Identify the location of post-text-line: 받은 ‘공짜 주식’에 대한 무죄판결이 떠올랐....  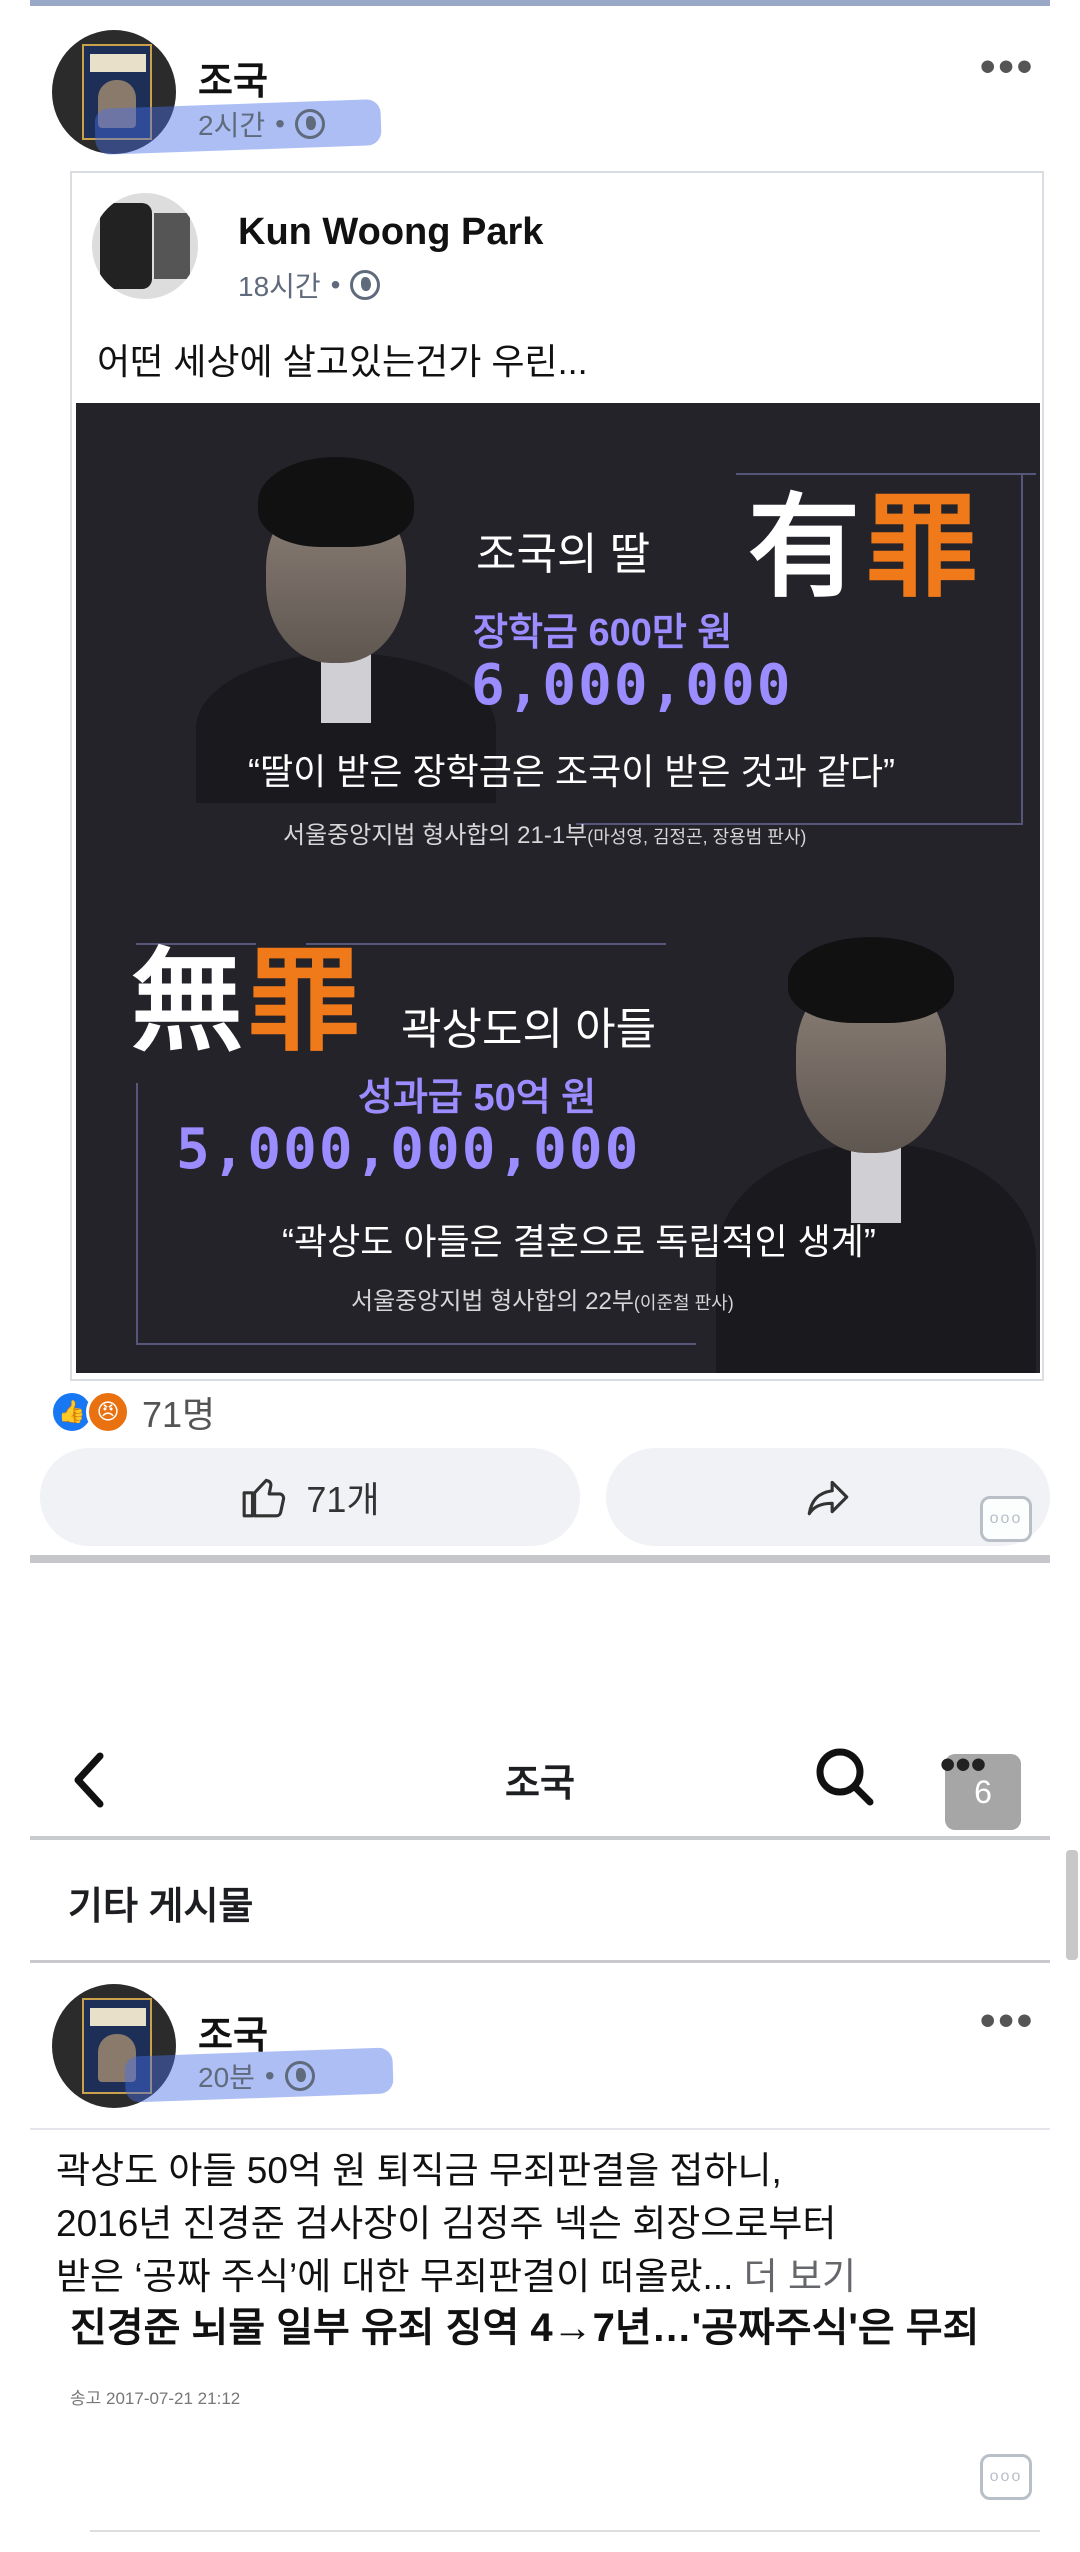
(400, 2276).